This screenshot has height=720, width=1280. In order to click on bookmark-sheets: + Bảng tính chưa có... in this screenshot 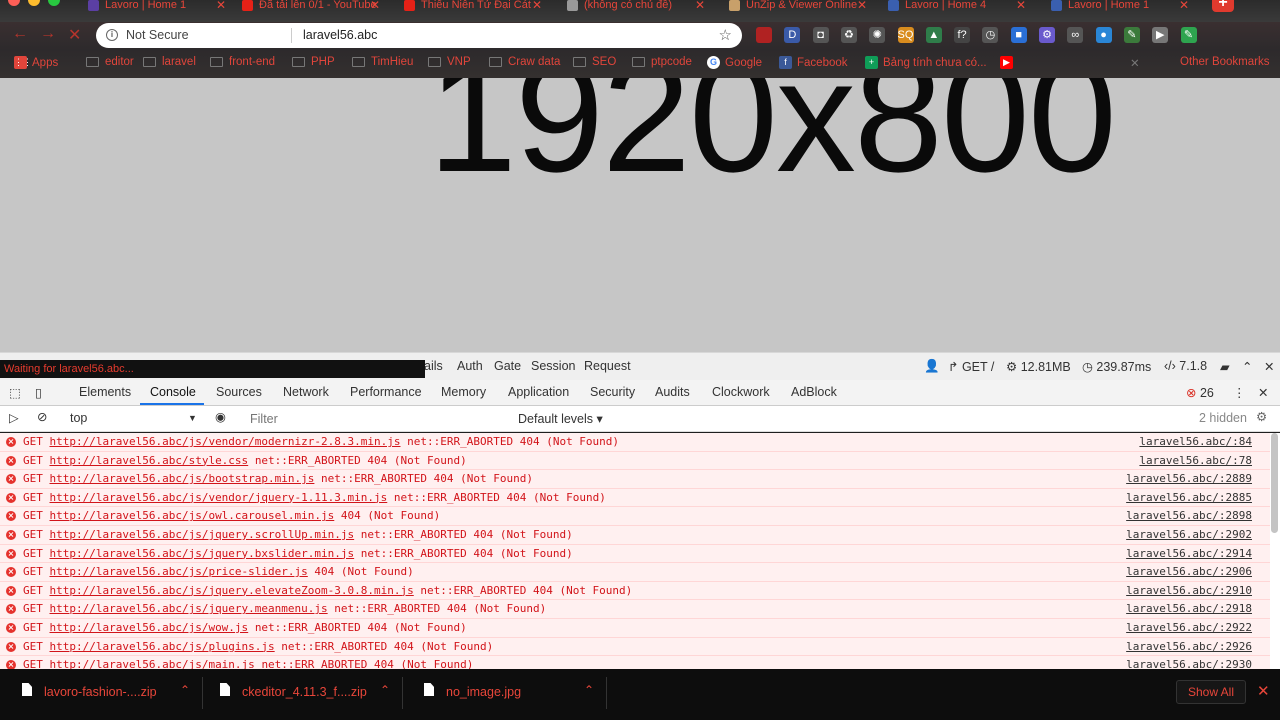, I will do `click(926, 62)`.